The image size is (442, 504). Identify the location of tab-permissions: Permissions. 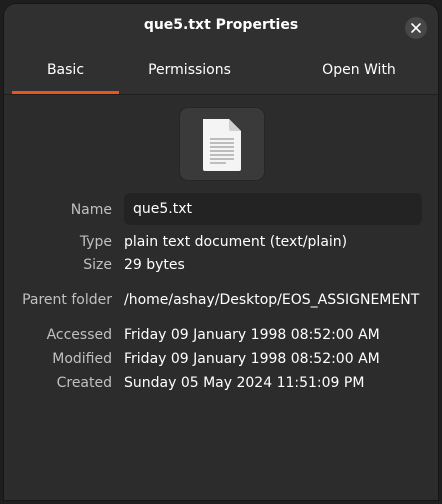
(189, 72).